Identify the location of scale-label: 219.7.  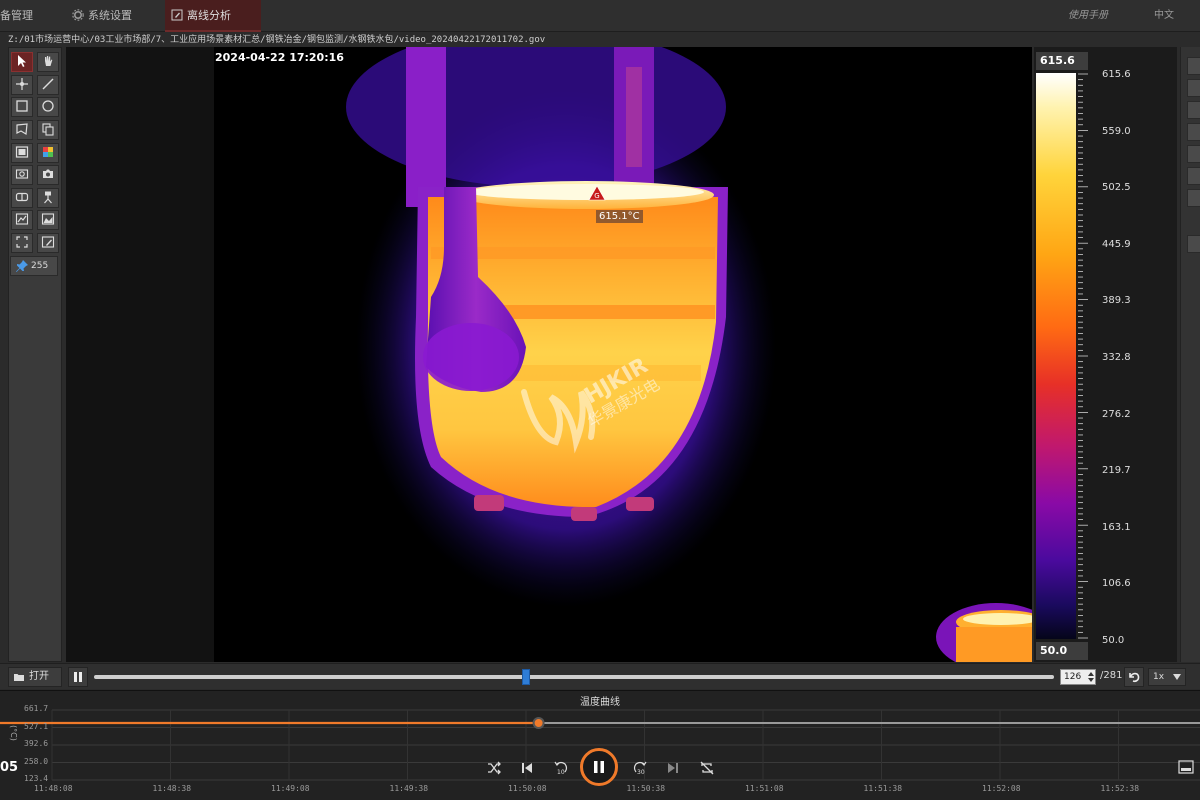
(1116, 471).